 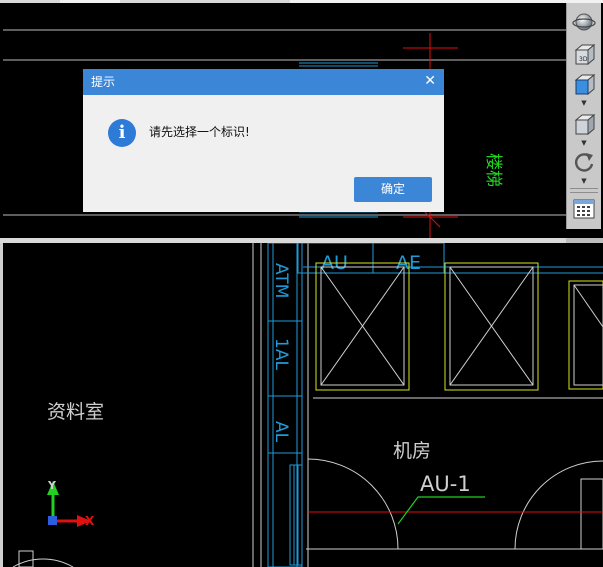 I want to click on cabinet-label-al: AL, so click(x=281, y=432).